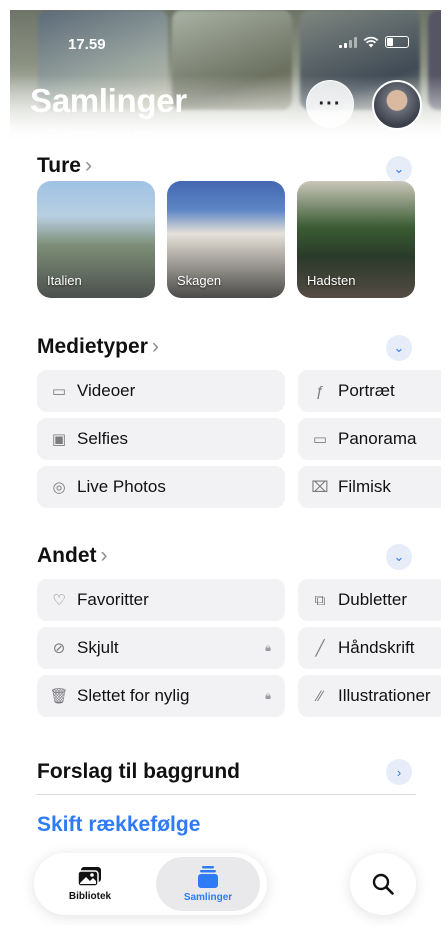  Describe the element at coordinates (330, 104) in the screenshot. I see `more-options-button: ···` at that location.